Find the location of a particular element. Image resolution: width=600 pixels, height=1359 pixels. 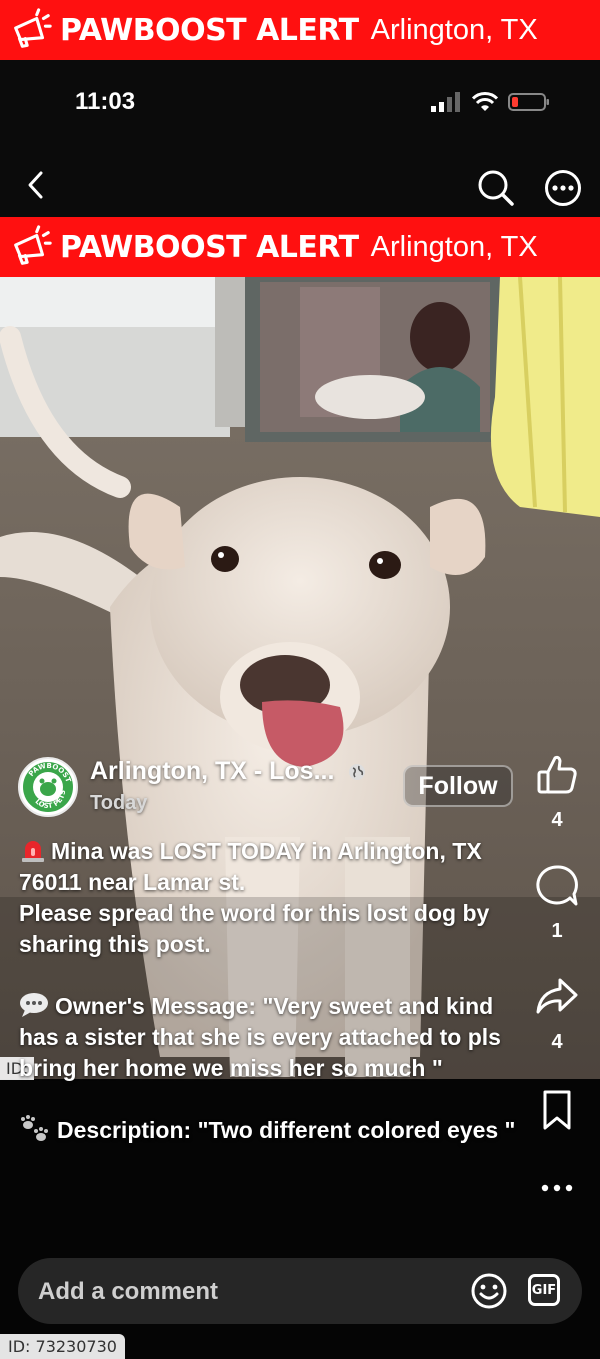

pawboost-logo-icon: PAWBOOST LOST PETS is located at coordinates (48, 787).